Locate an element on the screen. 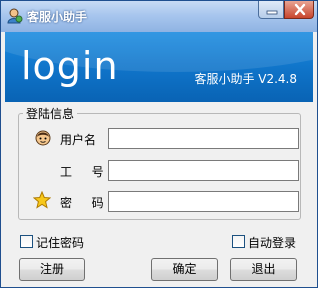  password-label: 密 码 is located at coordinates (84, 203).